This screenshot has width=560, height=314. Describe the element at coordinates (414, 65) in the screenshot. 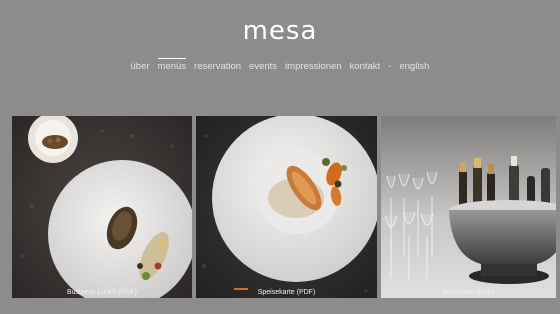

I see `language-switch-english: english` at that location.